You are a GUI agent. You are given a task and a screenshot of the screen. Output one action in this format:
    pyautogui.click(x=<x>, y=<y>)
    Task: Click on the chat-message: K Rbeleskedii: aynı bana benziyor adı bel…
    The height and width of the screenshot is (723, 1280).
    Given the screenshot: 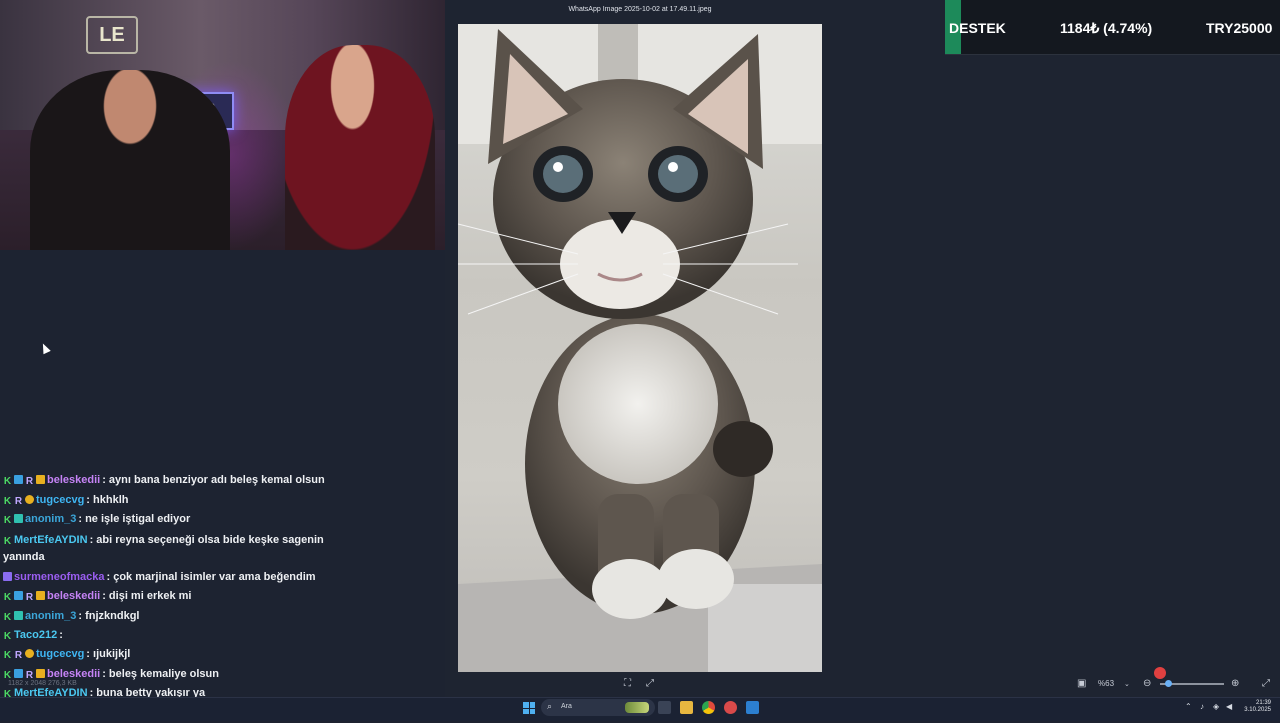 What is the action you would take?
    pyautogui.click(x=164, y=480)
    